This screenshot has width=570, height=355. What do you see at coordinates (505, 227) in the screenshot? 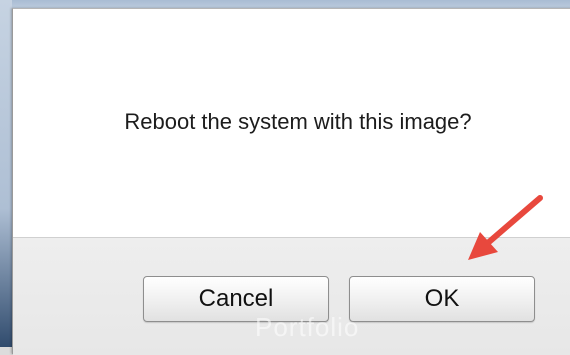
I see `red-arrow-icon` at bounding box center [505, 227].